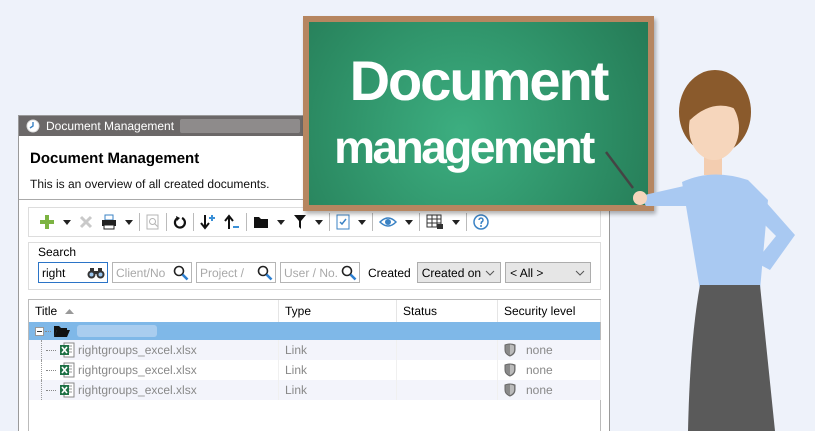 The height and width of the screenshot is (431, 815). Describe the element at coordinates (463, 147) in the screenshot. I see `chalkboard-text: management` at that location.